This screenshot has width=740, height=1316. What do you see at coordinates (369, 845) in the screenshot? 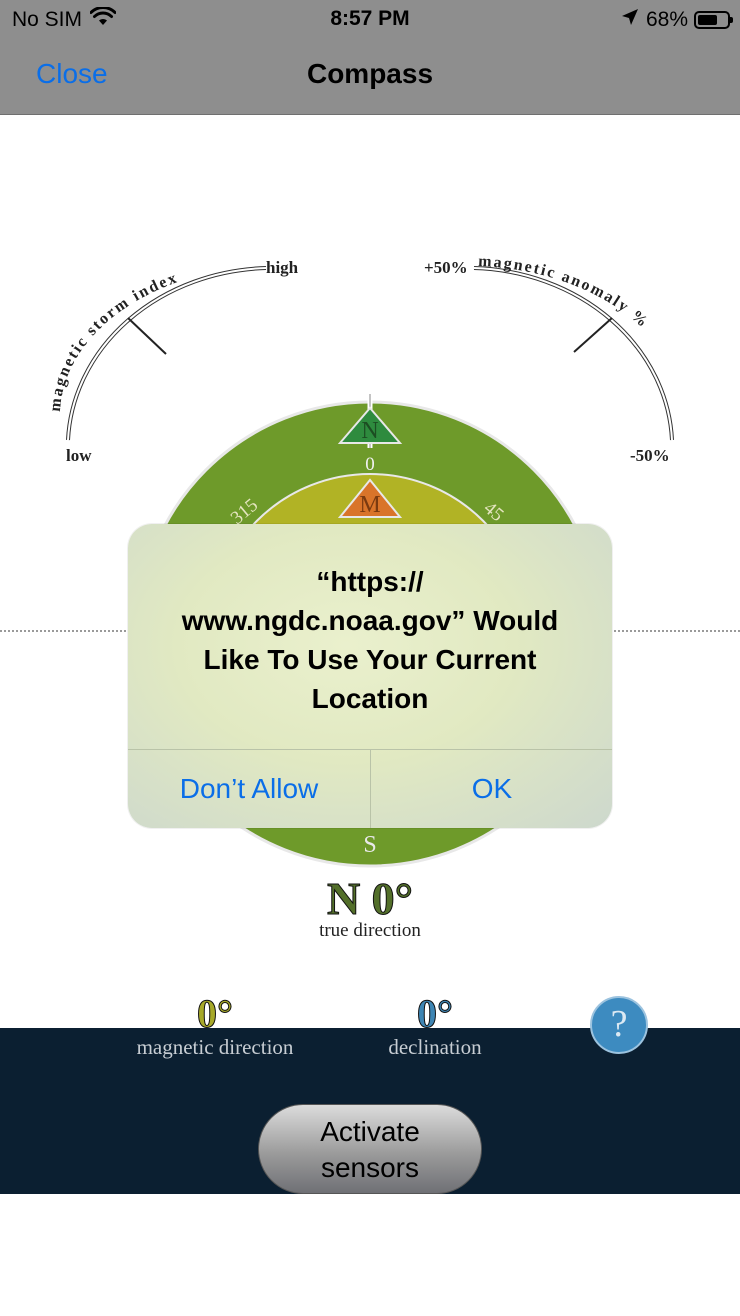
I see `south-letter: S` at bounding box center [369, 845].